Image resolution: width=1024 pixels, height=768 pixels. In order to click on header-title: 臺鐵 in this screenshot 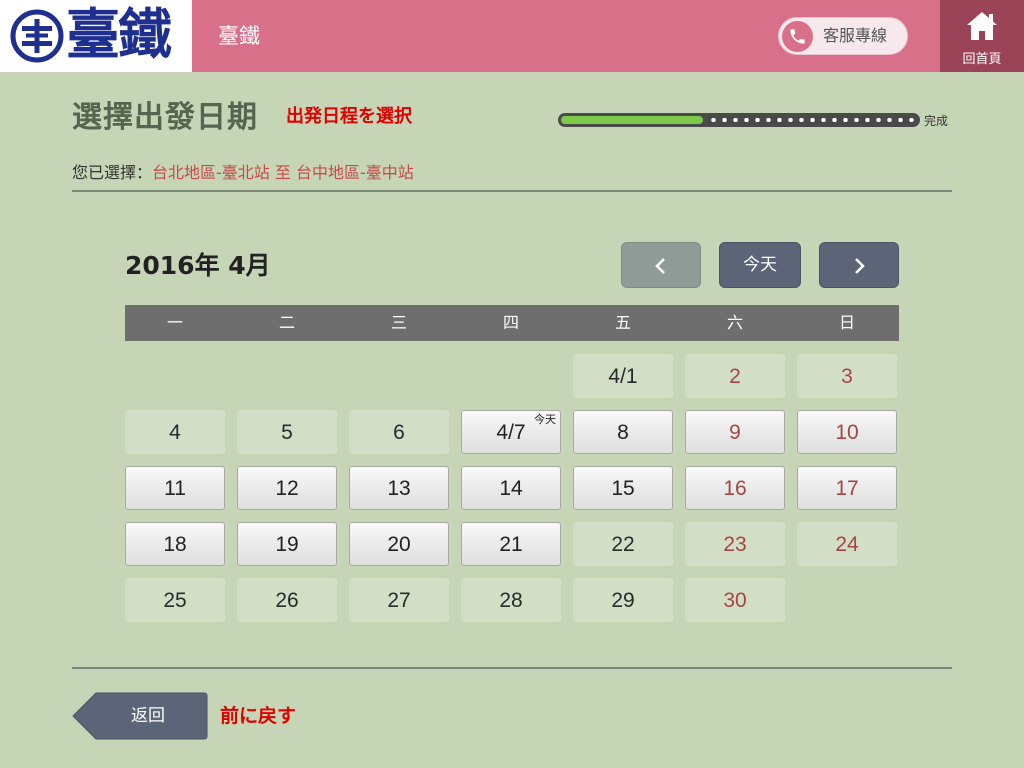, I will do `click(239, 36)`.